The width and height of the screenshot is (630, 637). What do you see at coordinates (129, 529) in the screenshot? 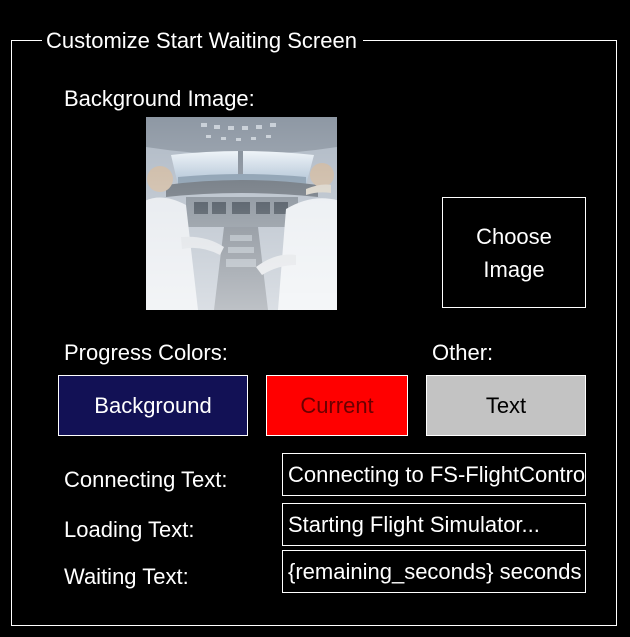
I see `loading-text-label: Loading Text:` at bounding box center [129, 529].